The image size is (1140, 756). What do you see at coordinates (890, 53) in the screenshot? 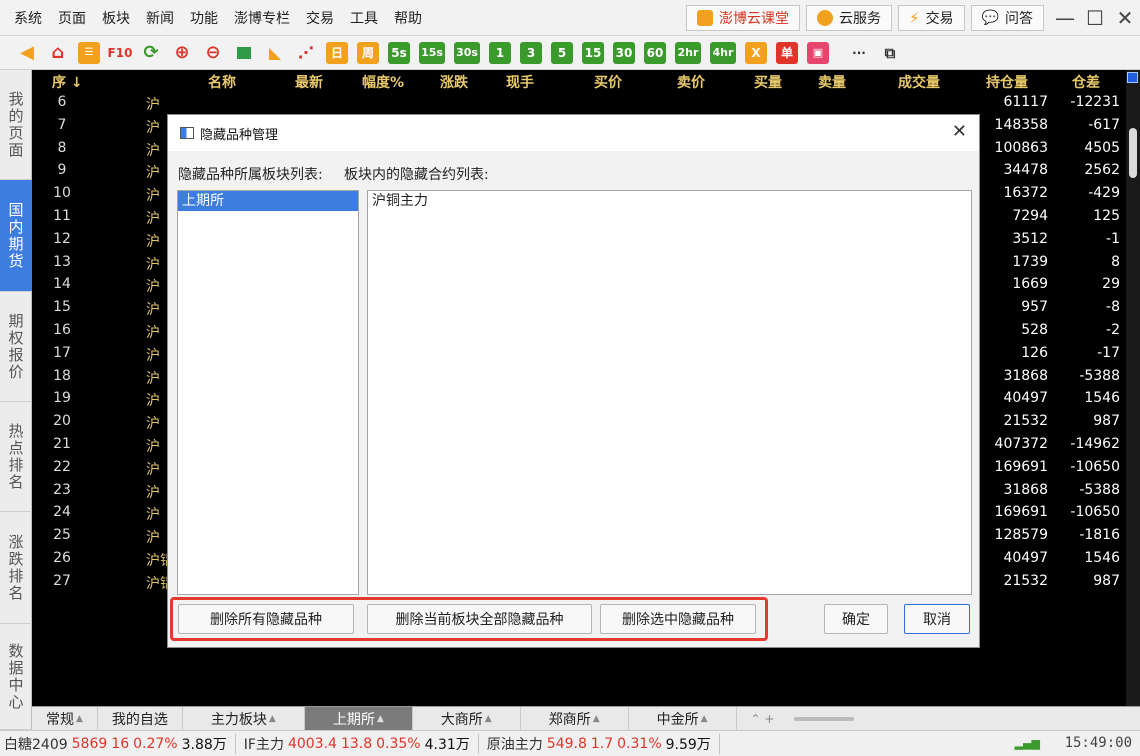
I see `layout-icon: ⧉` at bounding box center [890, 53].